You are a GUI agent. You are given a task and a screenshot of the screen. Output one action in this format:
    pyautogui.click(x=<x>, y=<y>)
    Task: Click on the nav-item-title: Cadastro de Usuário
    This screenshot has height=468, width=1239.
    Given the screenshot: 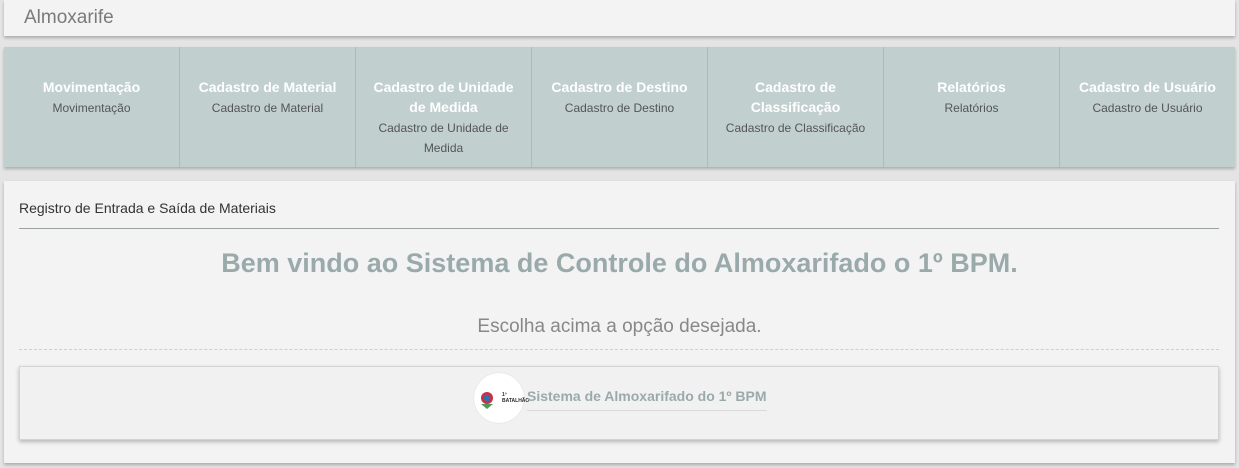 What is the action you would take?
    pyautogui.click(x=1147, y=87)
    